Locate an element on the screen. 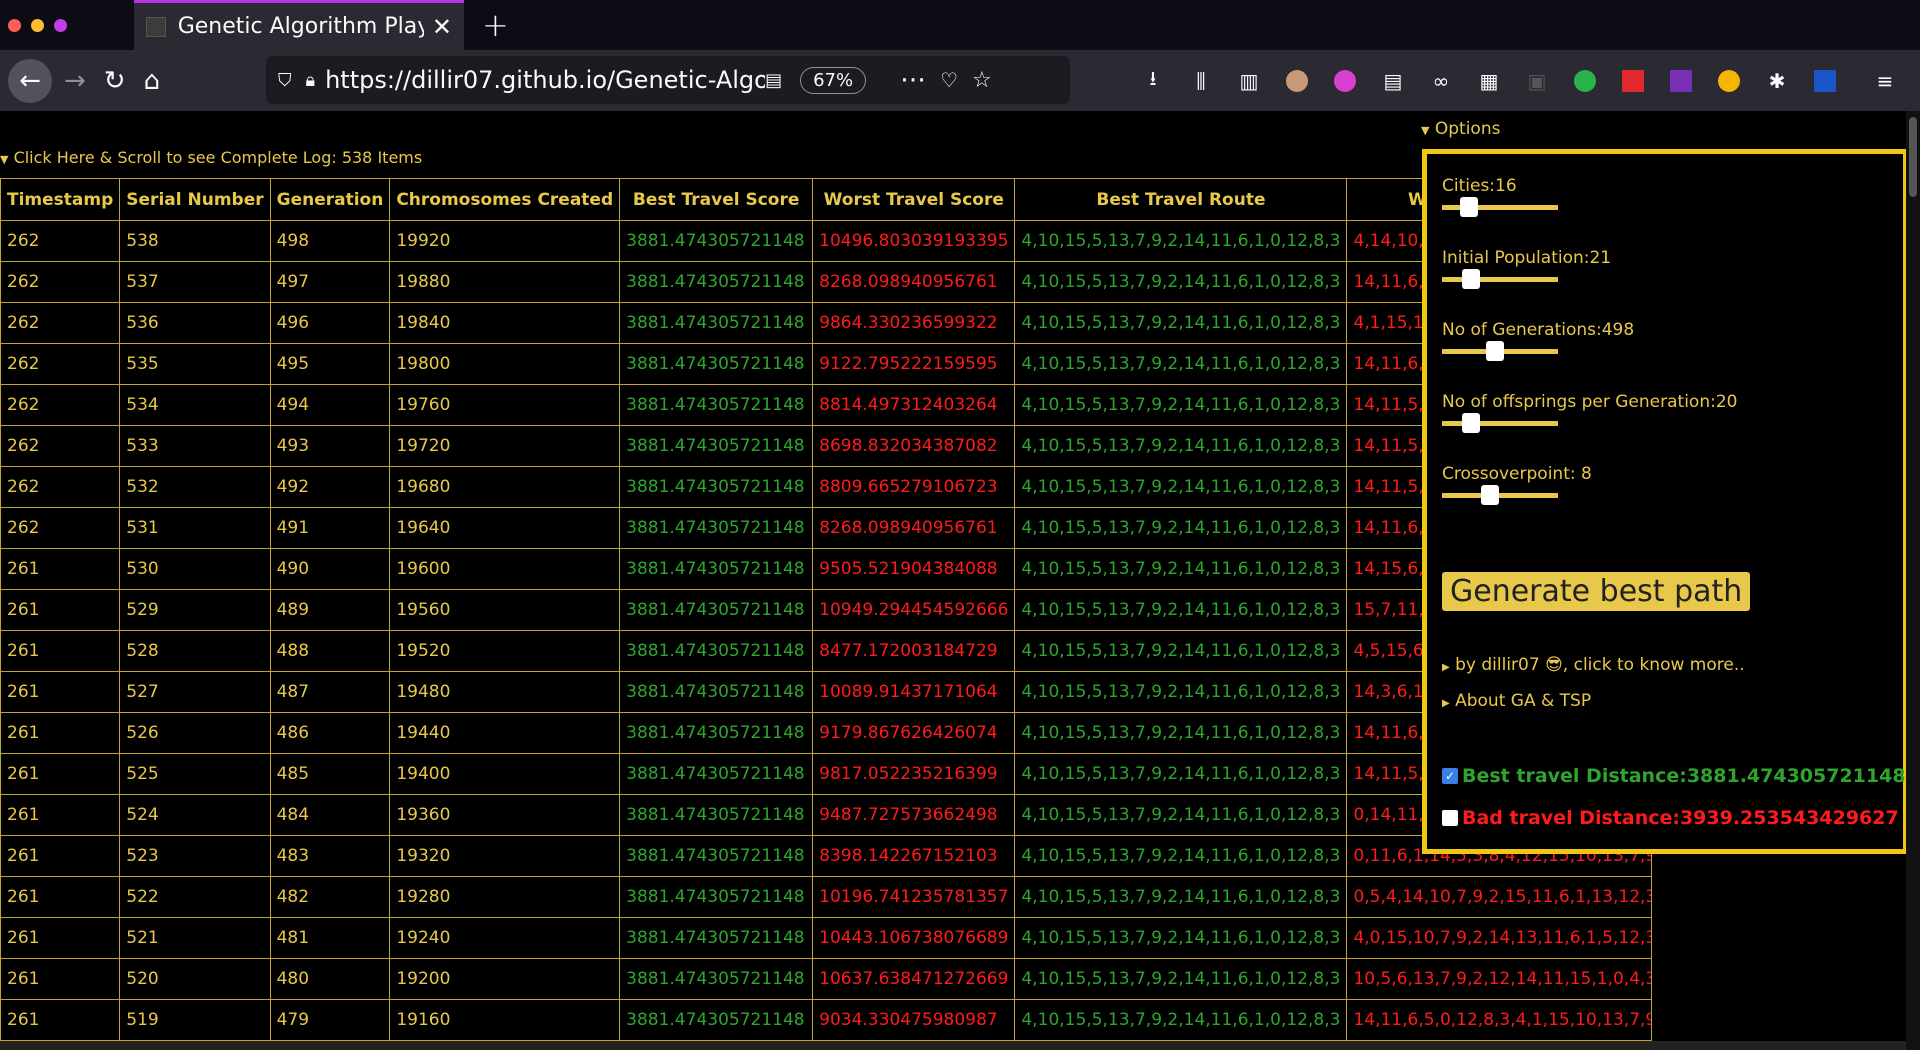  active-tab: Genetic Algorithm Playground ✕ is located at coordinates (299, 25).